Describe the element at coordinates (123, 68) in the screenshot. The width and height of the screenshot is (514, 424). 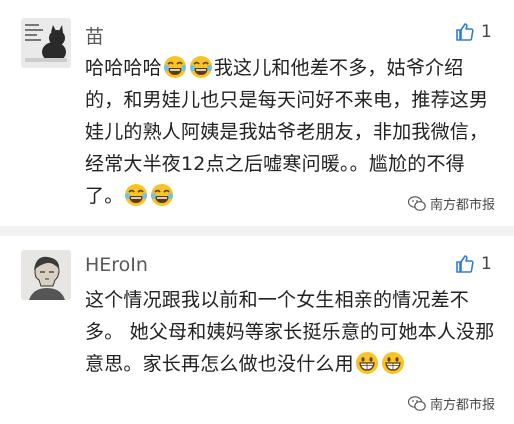
I see `comment-text-start: 哈哈哈哈` at that location.